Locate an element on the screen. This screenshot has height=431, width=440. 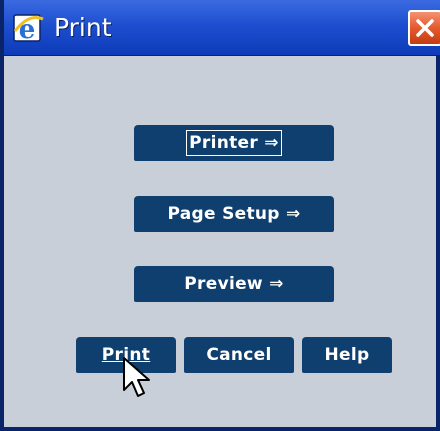
cancel-button-label: Cancel is located at coordinates (239, 355).